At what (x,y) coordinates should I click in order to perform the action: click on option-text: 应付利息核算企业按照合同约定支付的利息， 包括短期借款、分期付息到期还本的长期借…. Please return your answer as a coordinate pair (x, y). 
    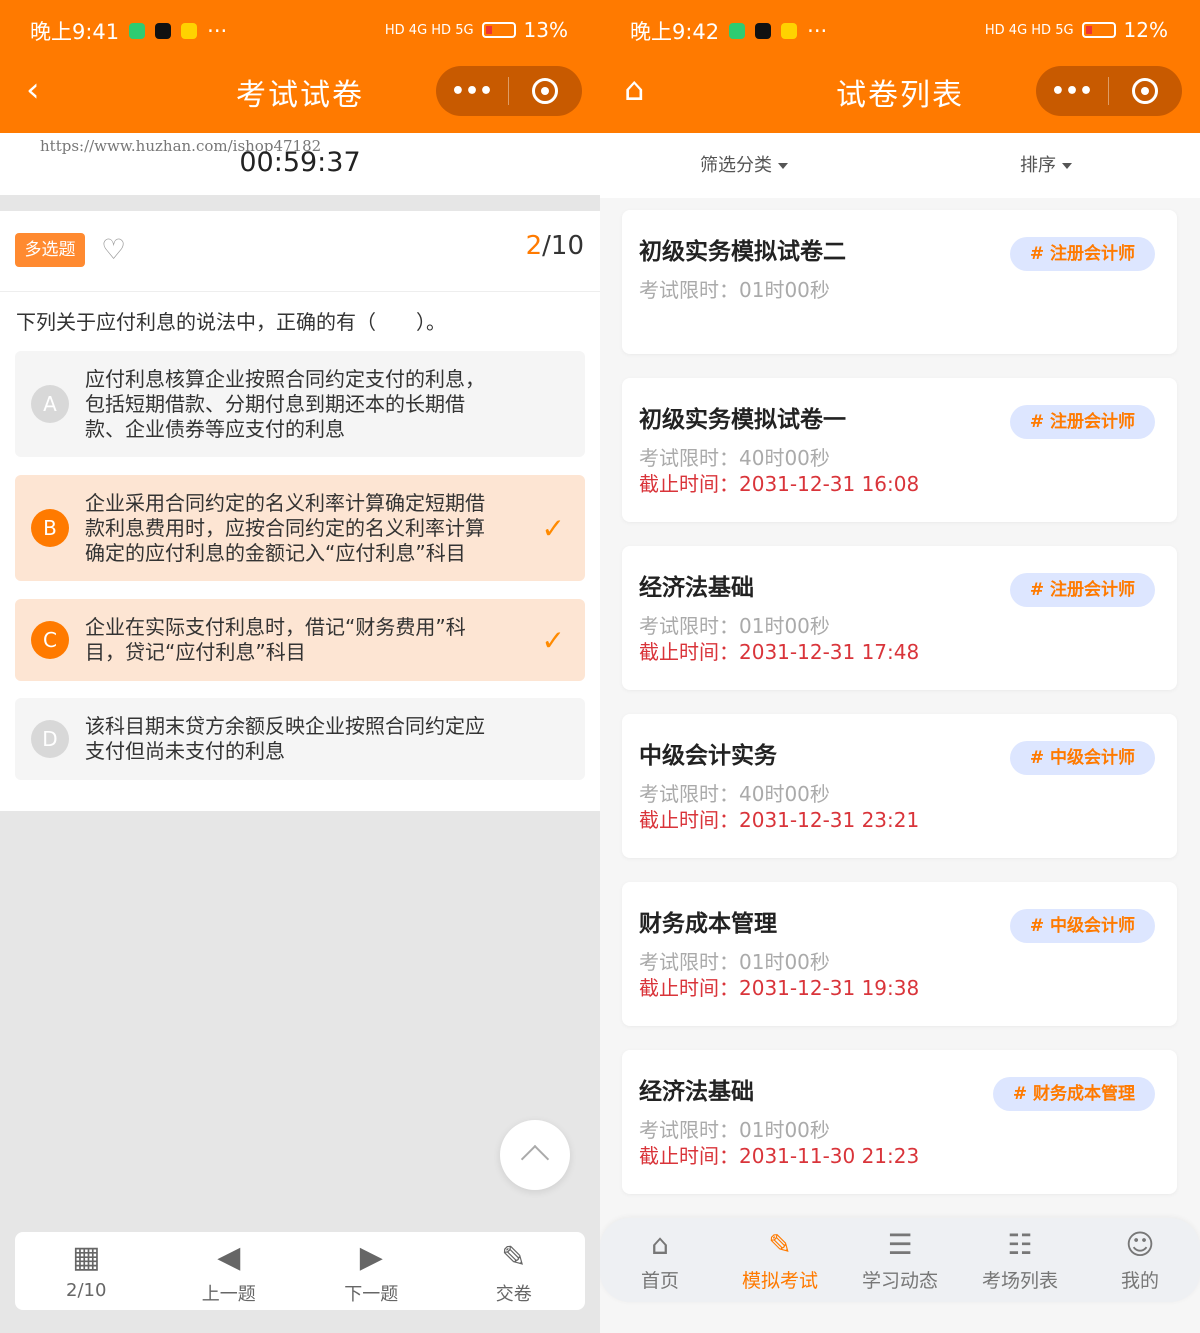
    Looking at the image, I should click on (305, 404).